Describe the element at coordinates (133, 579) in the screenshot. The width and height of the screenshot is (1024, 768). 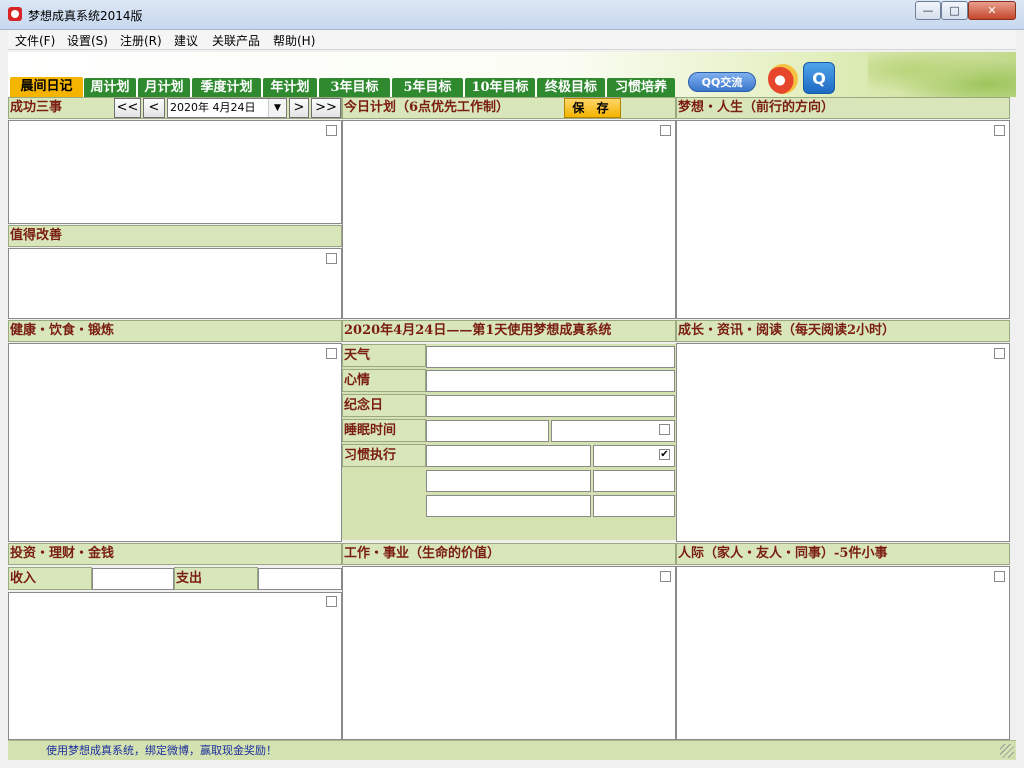
I see `income-input` at that location.